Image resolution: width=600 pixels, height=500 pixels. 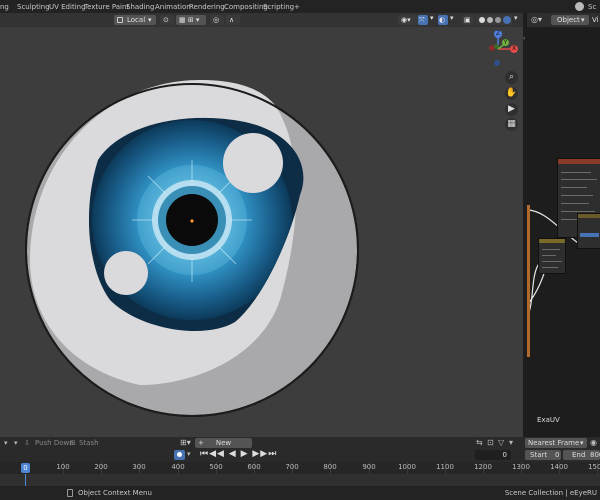 I want to click on gizmo-x-axis: X, so click(x=514, y=49).